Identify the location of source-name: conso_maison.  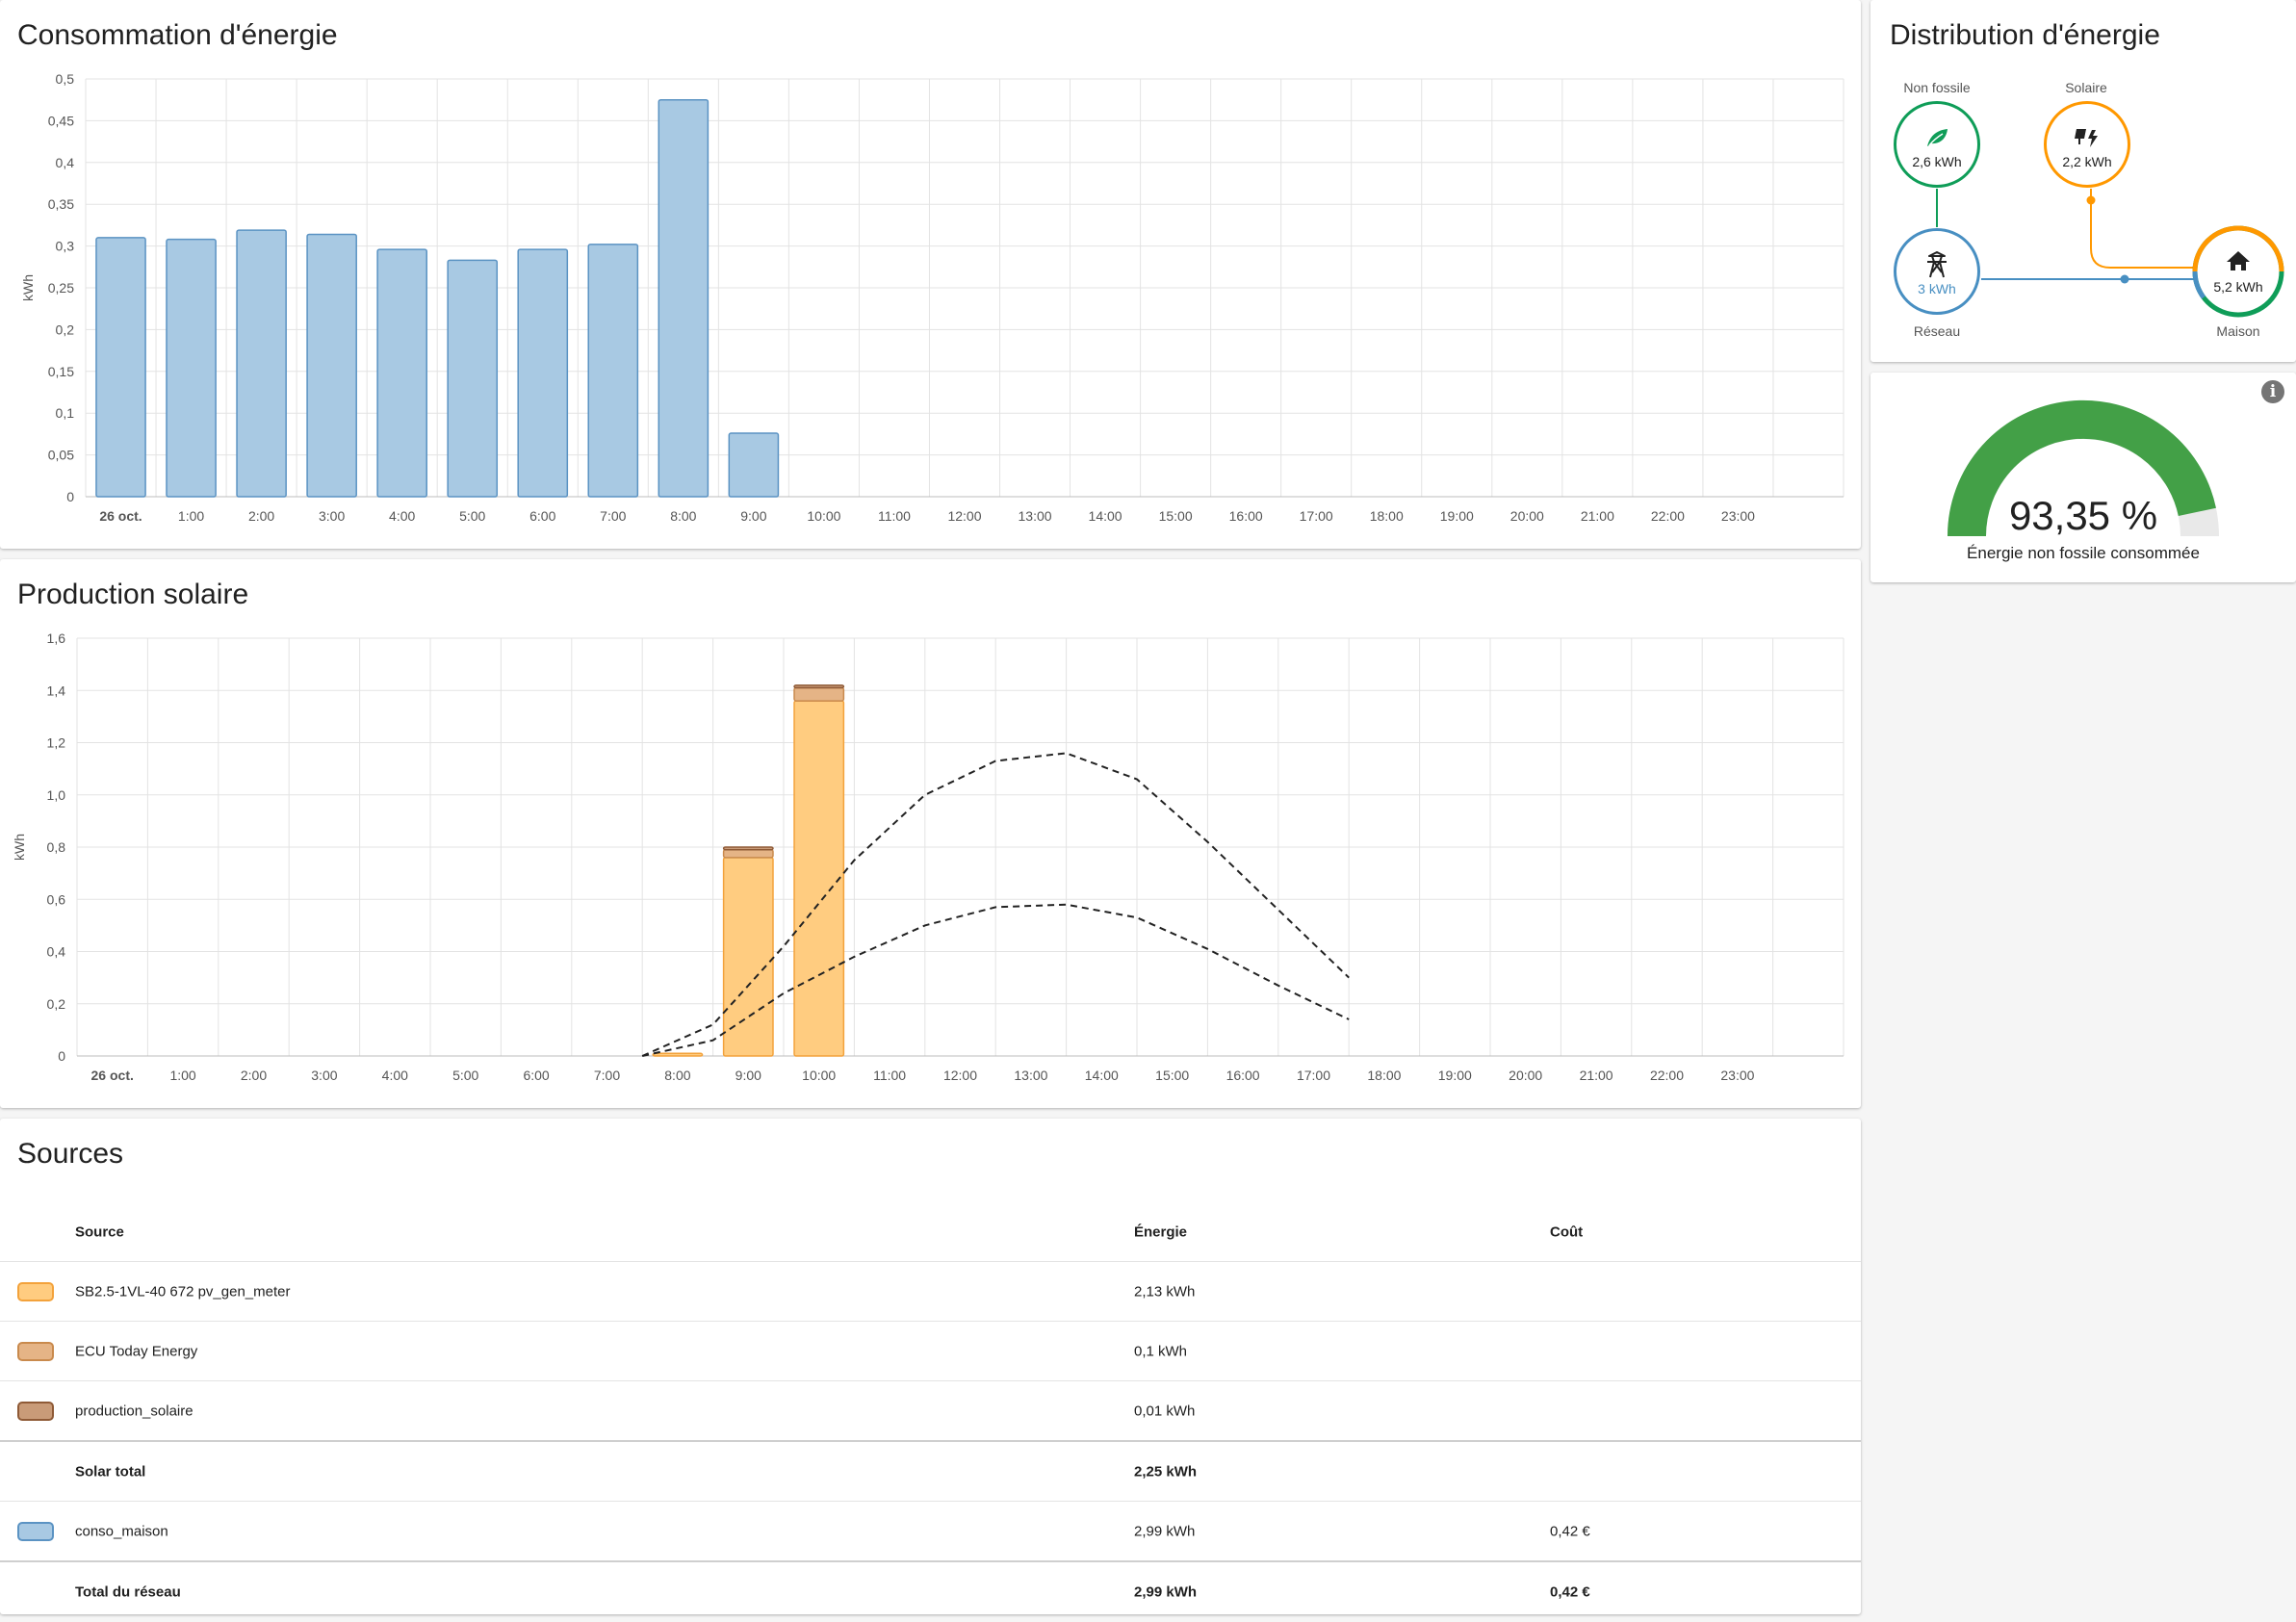
(121, 1531).